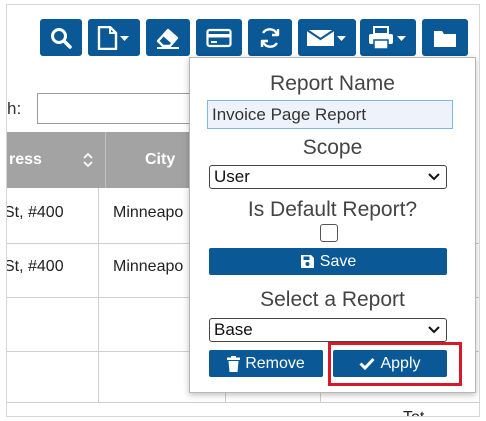 The width and height of the screenshot is (486, 421). I want to click on print-dropdown-icon, so click(387, 37).